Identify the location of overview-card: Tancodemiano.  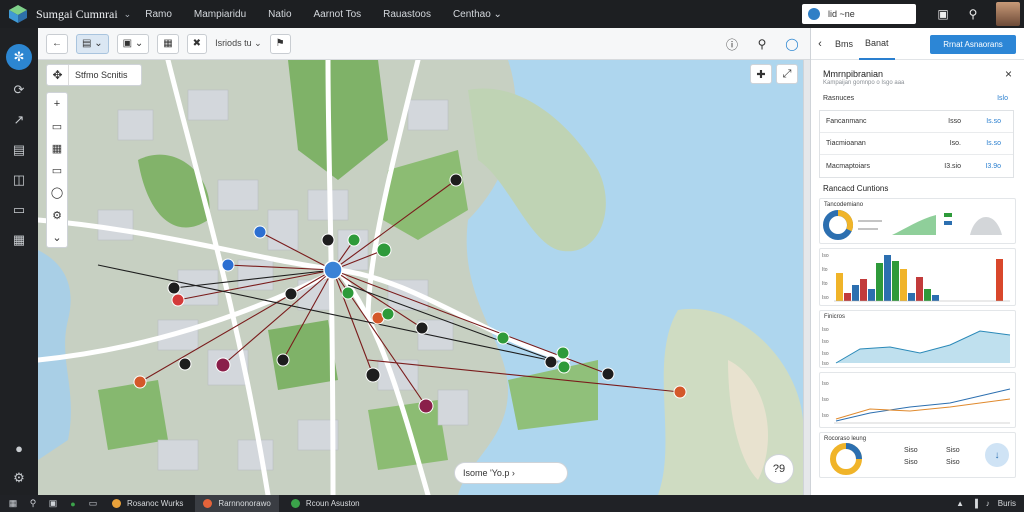
(917, 221).